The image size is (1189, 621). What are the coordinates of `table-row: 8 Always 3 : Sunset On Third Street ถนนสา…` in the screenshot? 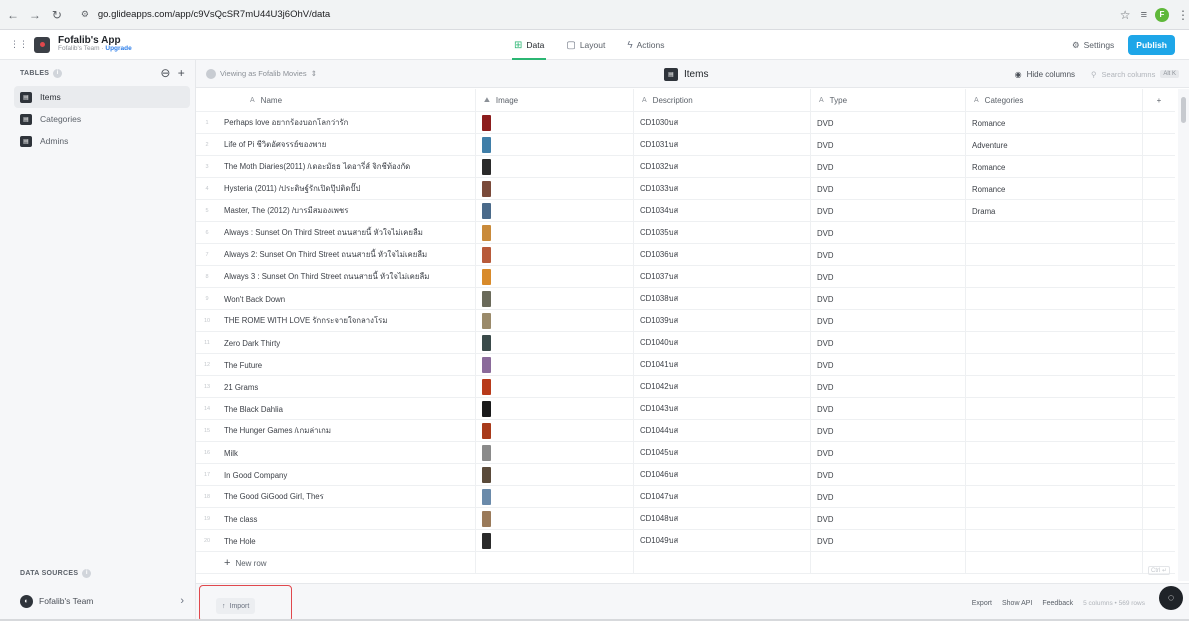 It's located at (685, 277).